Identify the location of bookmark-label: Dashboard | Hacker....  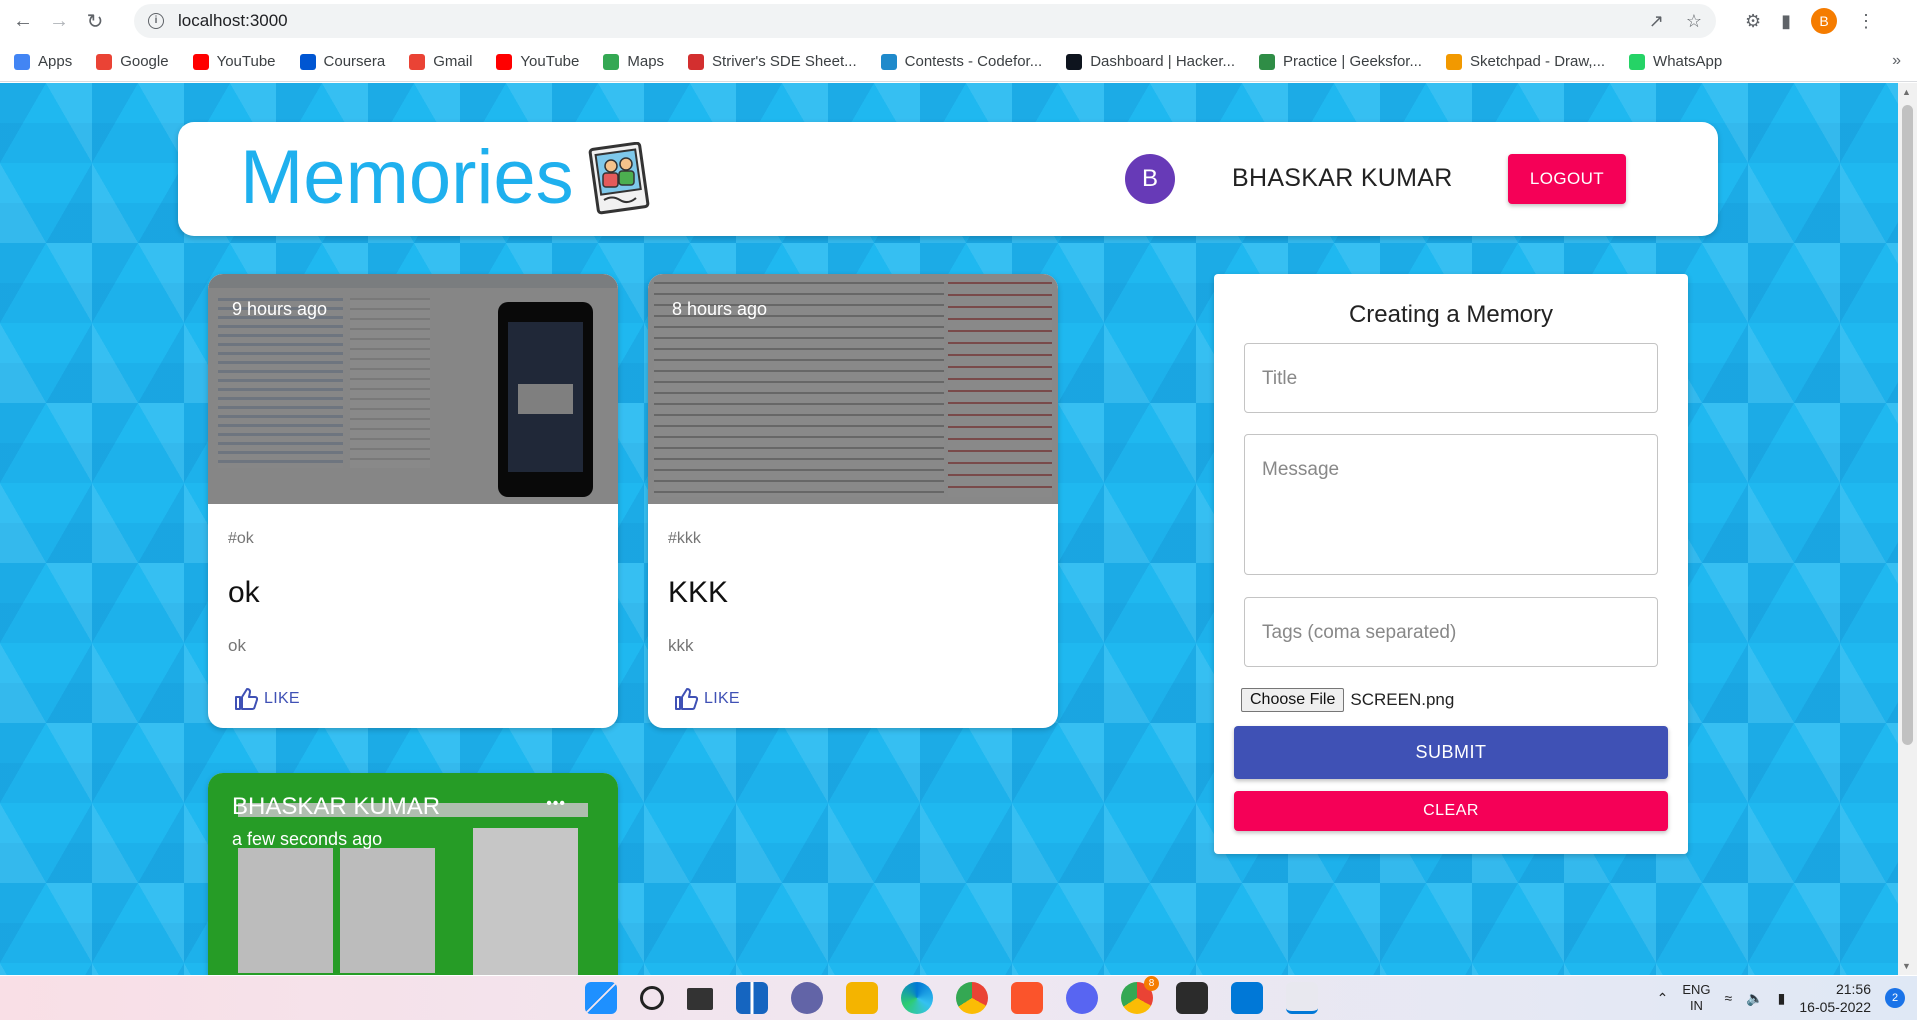
(1163, 61).